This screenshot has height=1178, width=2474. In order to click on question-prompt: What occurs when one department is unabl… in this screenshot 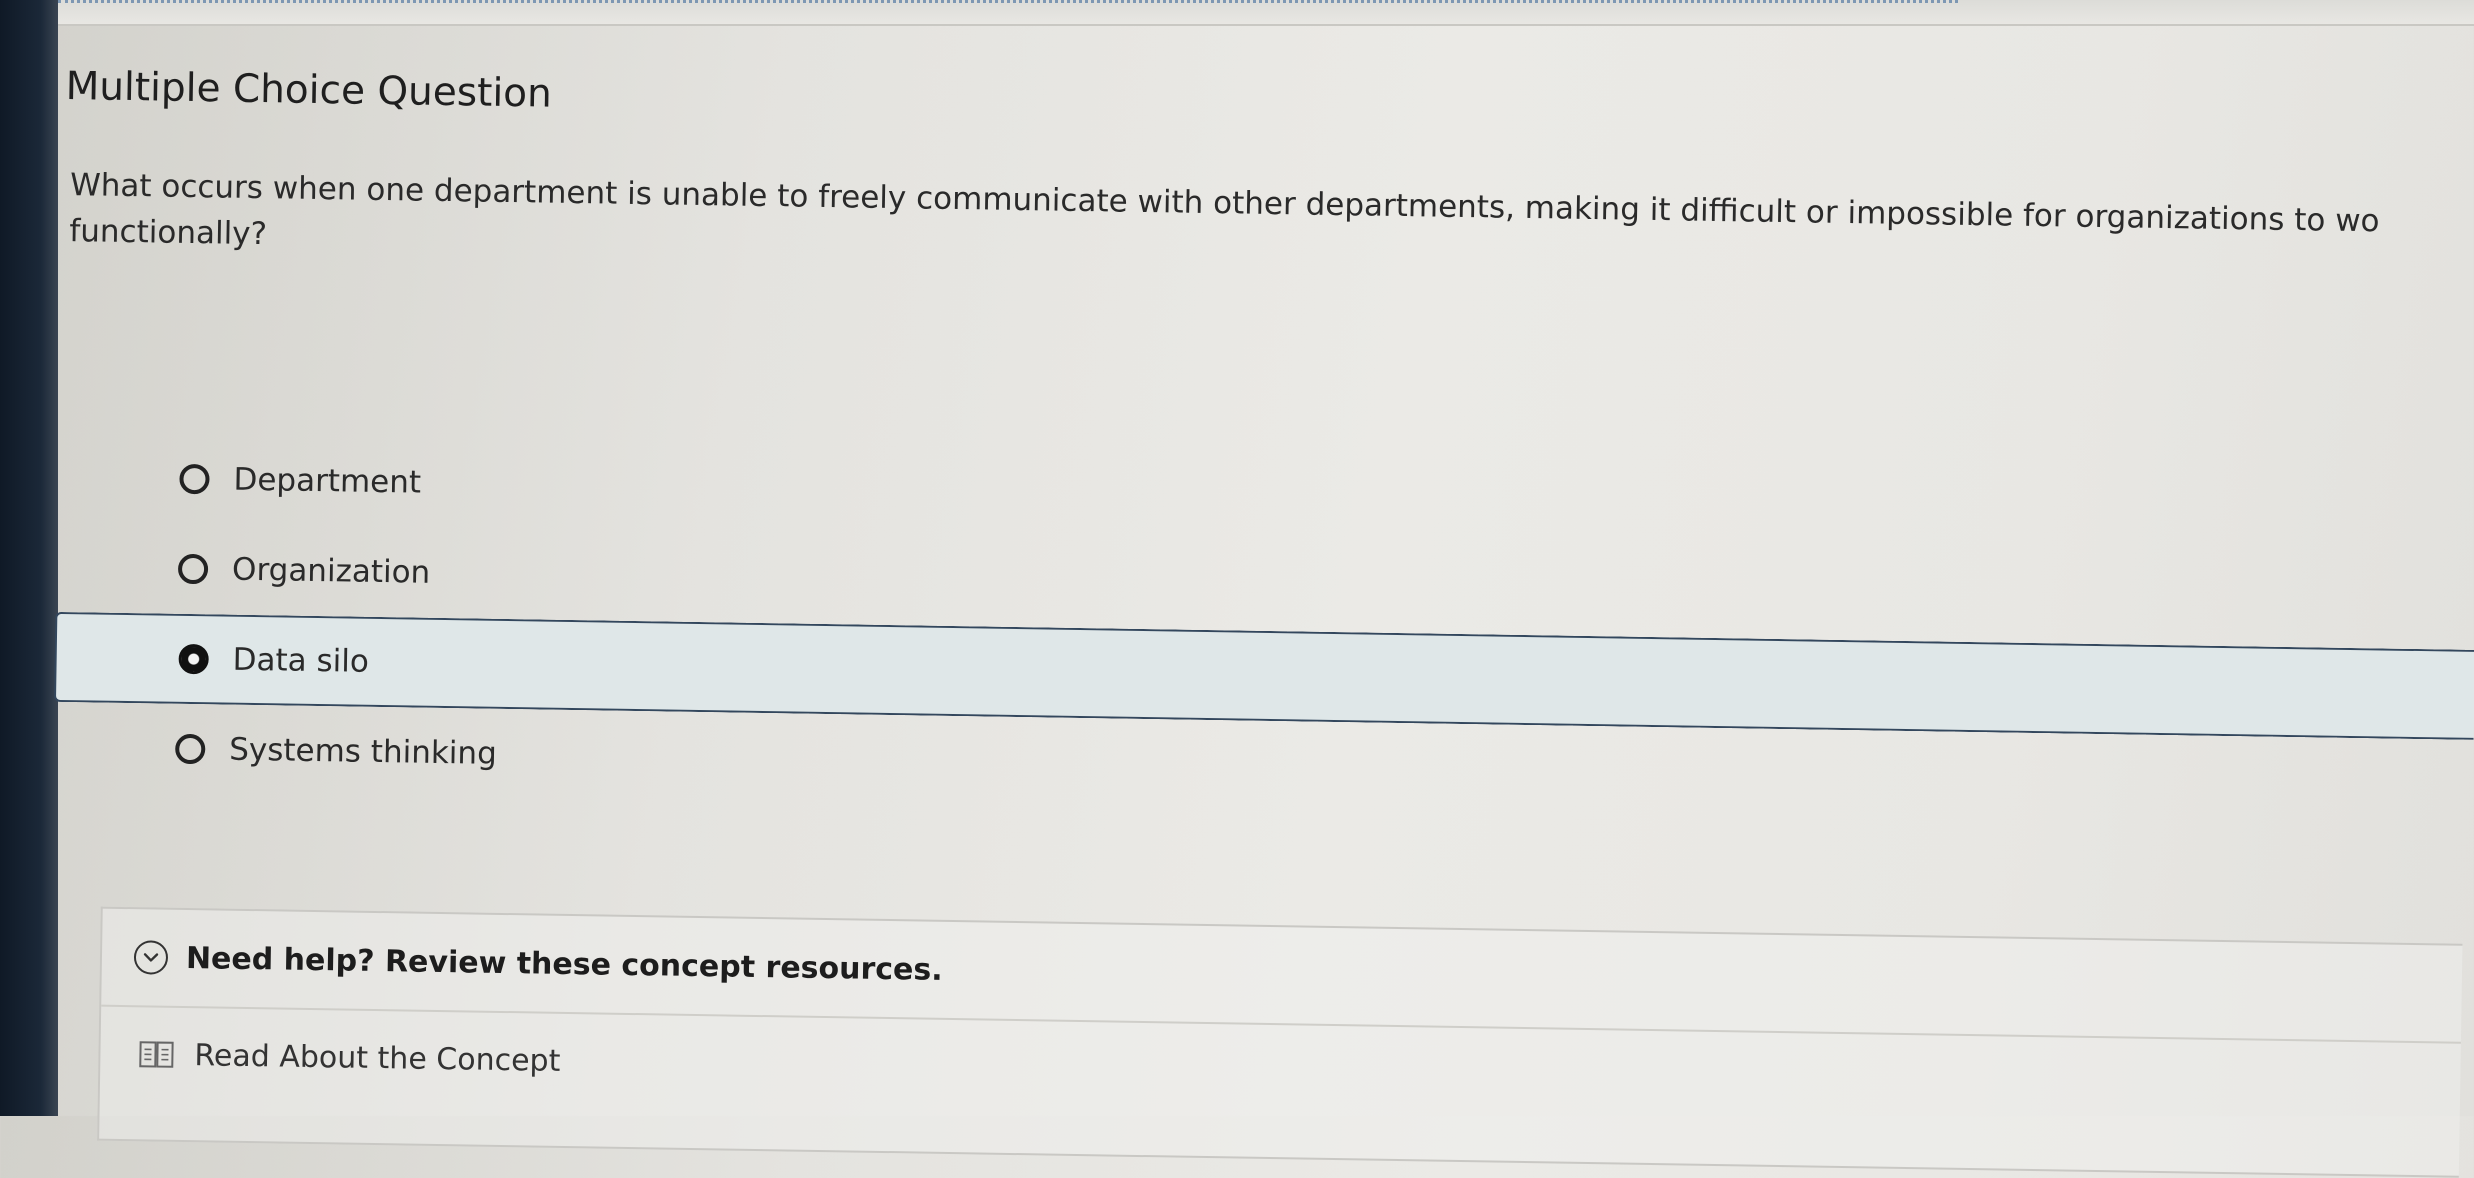, I will do `click(1271, 227)`.